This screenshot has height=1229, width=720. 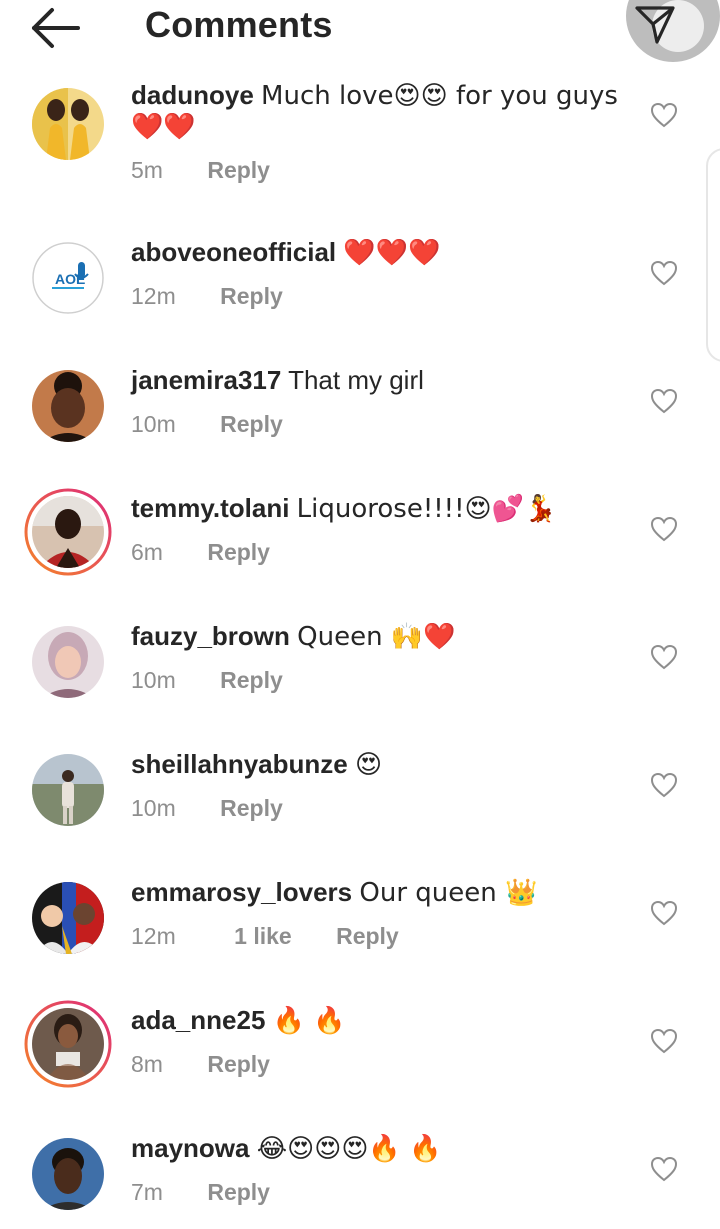 What do you see at coordinates (439, 96) in the screenshot?
I see `comment-body: Much love😍😍 for you guys` at bounding box center [439, 96].